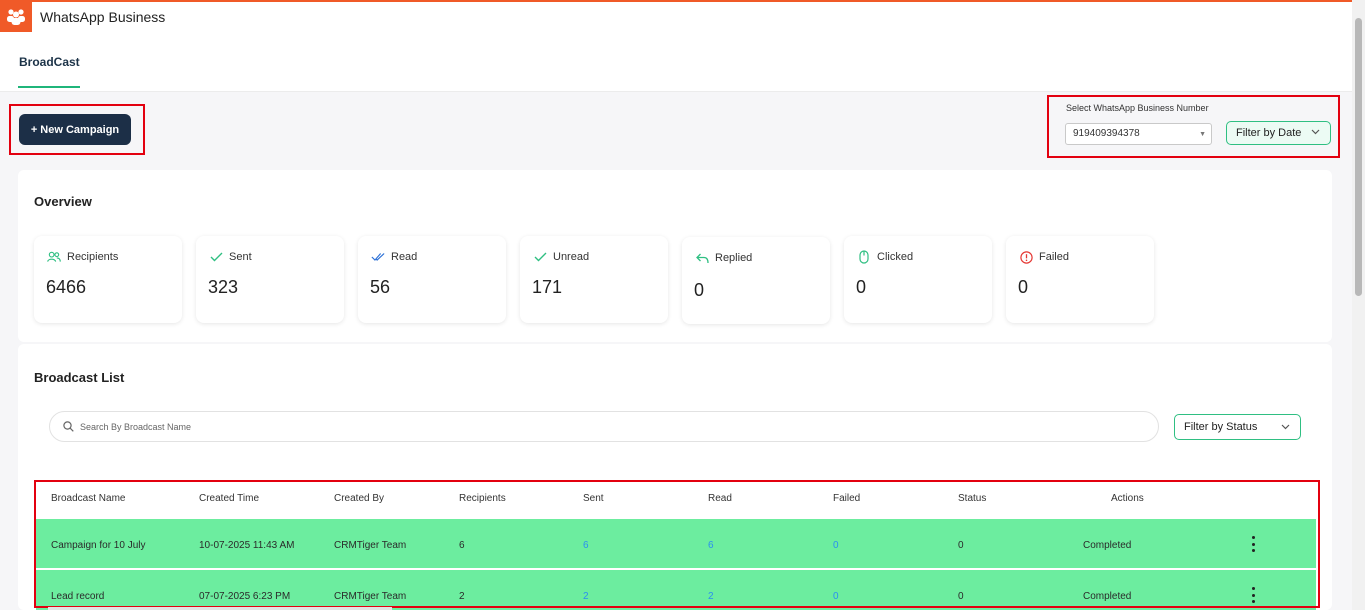  Describe the element at coordinates (547, 287) in the screenshot. I see `stat-value: 171` at that location.